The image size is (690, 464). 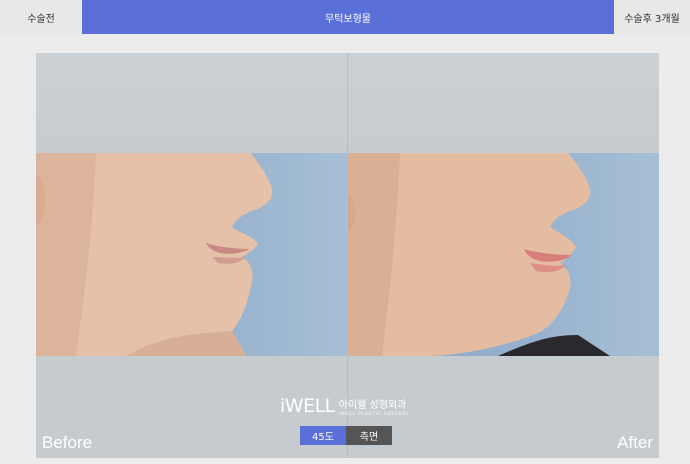 I want to click on side-view-button: 측면, so click(x=369, y=435).